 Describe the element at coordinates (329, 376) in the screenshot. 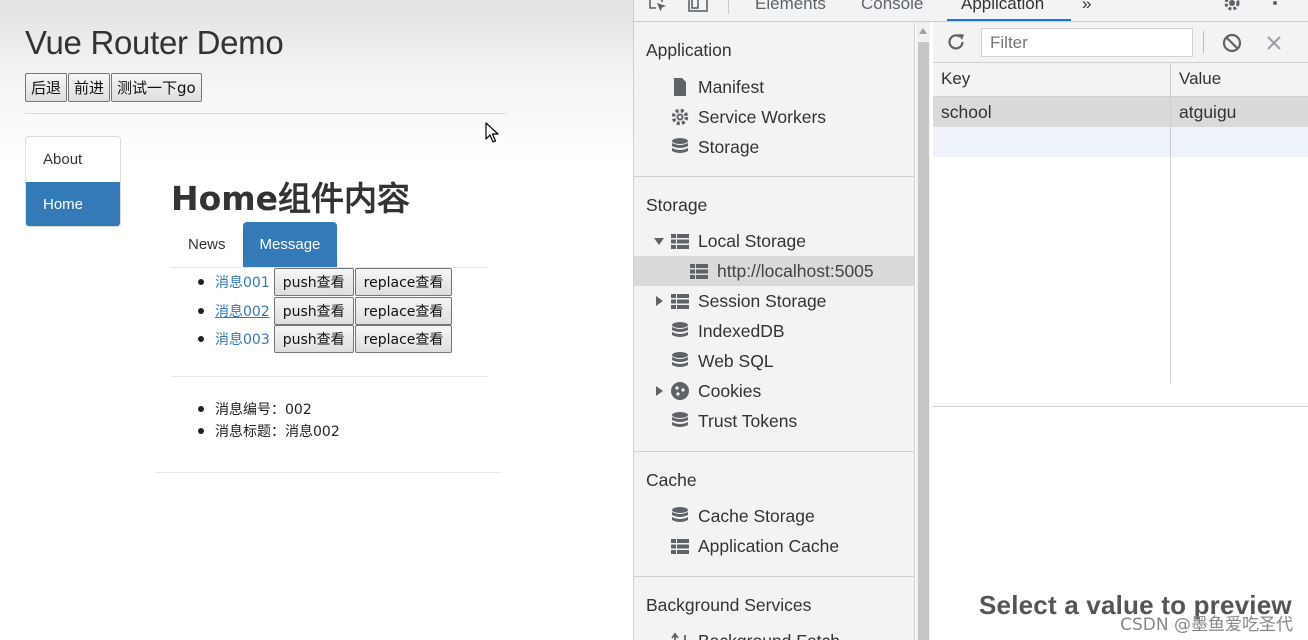

I see `message-divider` at that location.